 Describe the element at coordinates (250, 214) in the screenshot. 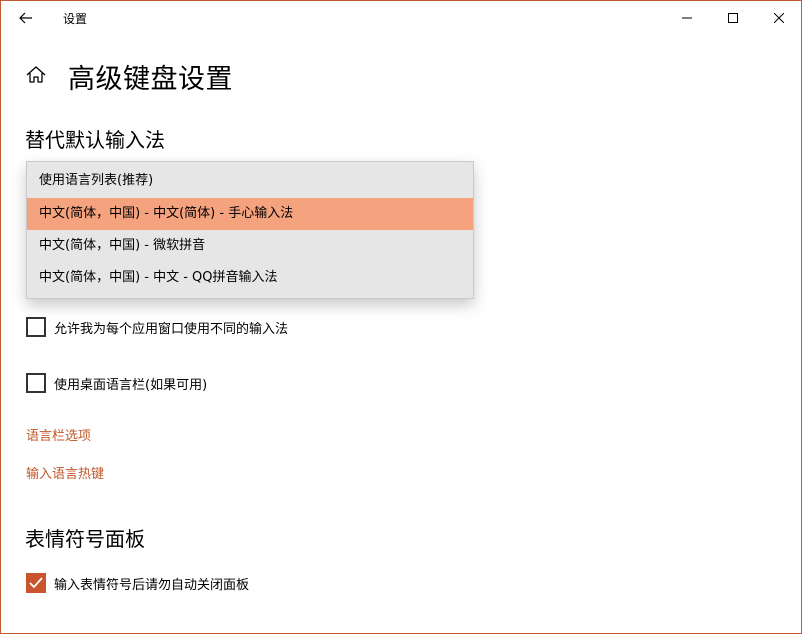

I see `dropdown-option-selected: 中文(简体，中国) - 中文(简体) - 手心输入法` at that location.